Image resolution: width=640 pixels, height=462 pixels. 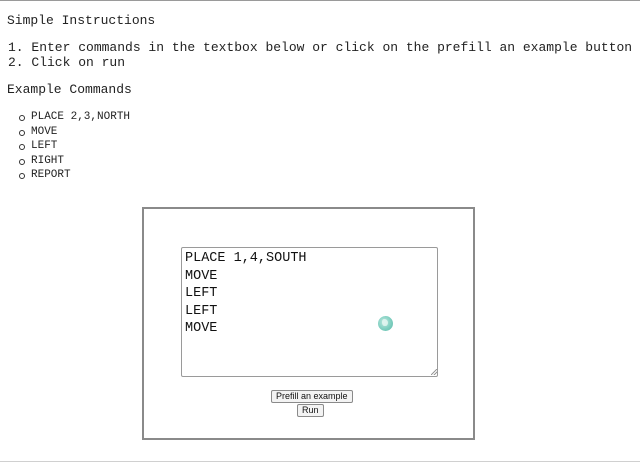 I want to click on globe-icon, so click(x=385, y=323).